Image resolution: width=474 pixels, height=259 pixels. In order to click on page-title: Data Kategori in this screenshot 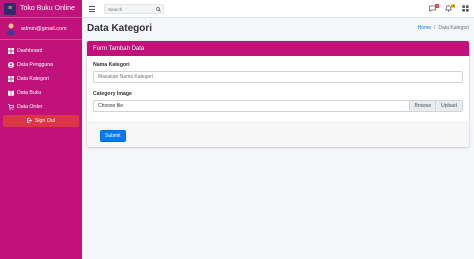, I will do `click(120, 28)`.